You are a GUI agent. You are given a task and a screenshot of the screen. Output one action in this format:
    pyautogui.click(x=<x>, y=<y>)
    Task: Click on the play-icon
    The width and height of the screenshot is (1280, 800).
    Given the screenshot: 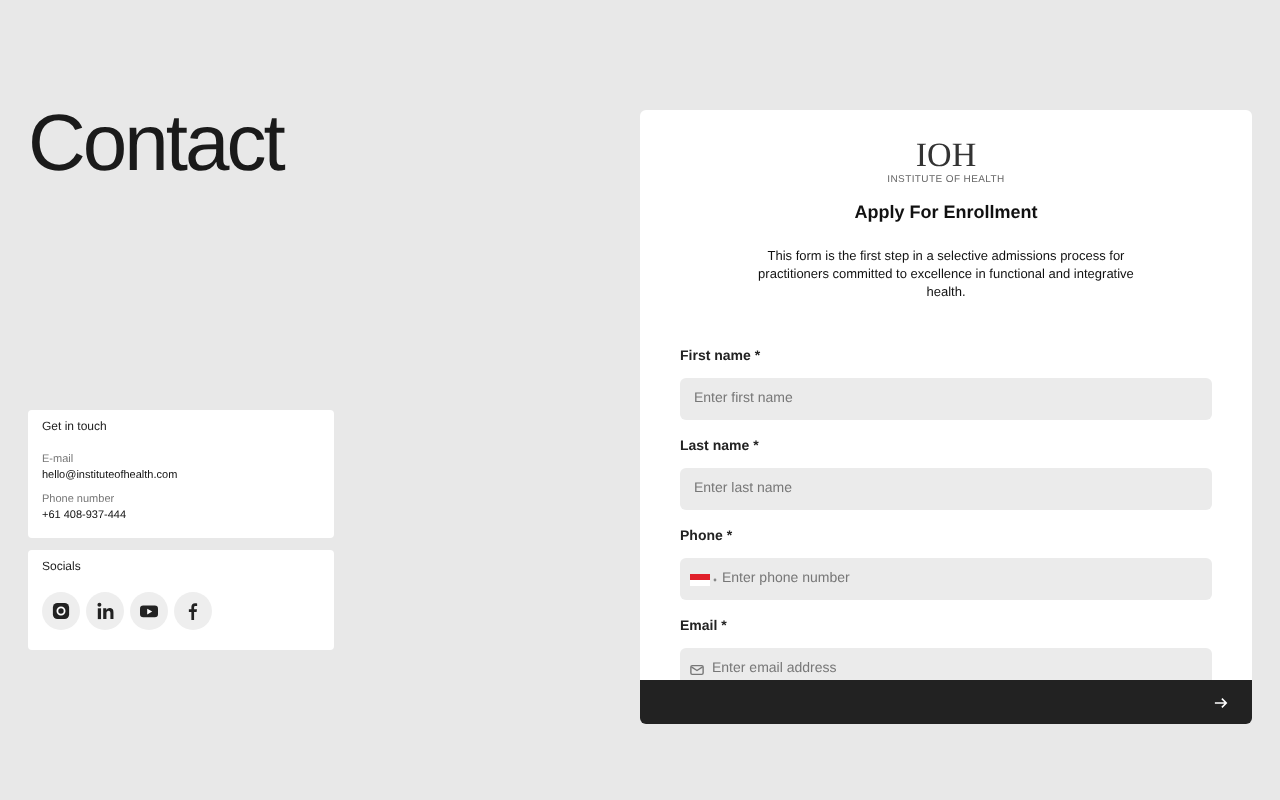 What is the action you would take?
    pyautogui.click(x=149, y=611)
    